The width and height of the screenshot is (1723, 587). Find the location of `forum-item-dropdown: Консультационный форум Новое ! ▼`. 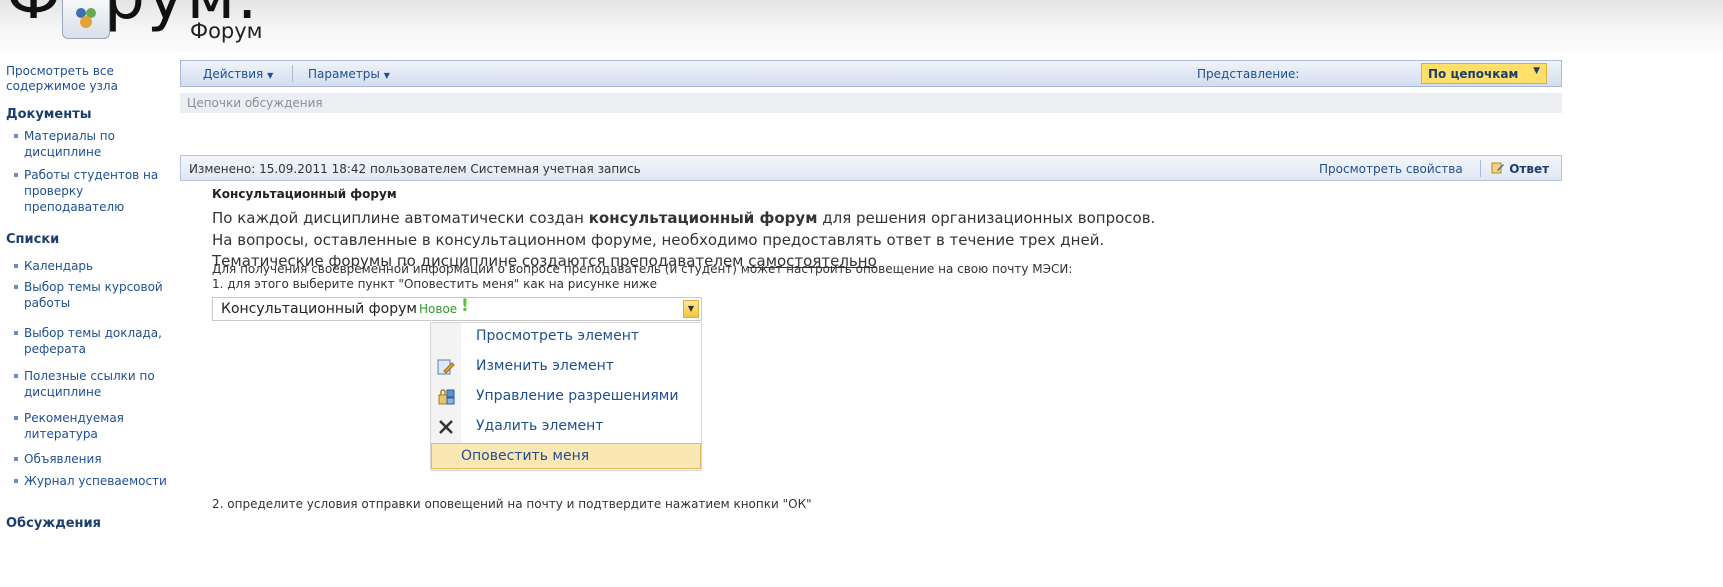

forum-item-dropdown: Консультационный форум Новое ! ▼ is located at coordinates (457, 308).